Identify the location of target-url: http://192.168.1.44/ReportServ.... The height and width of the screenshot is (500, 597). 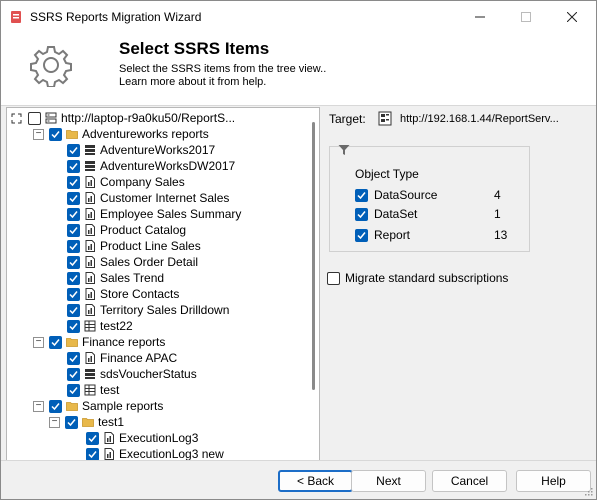
(479, 119).